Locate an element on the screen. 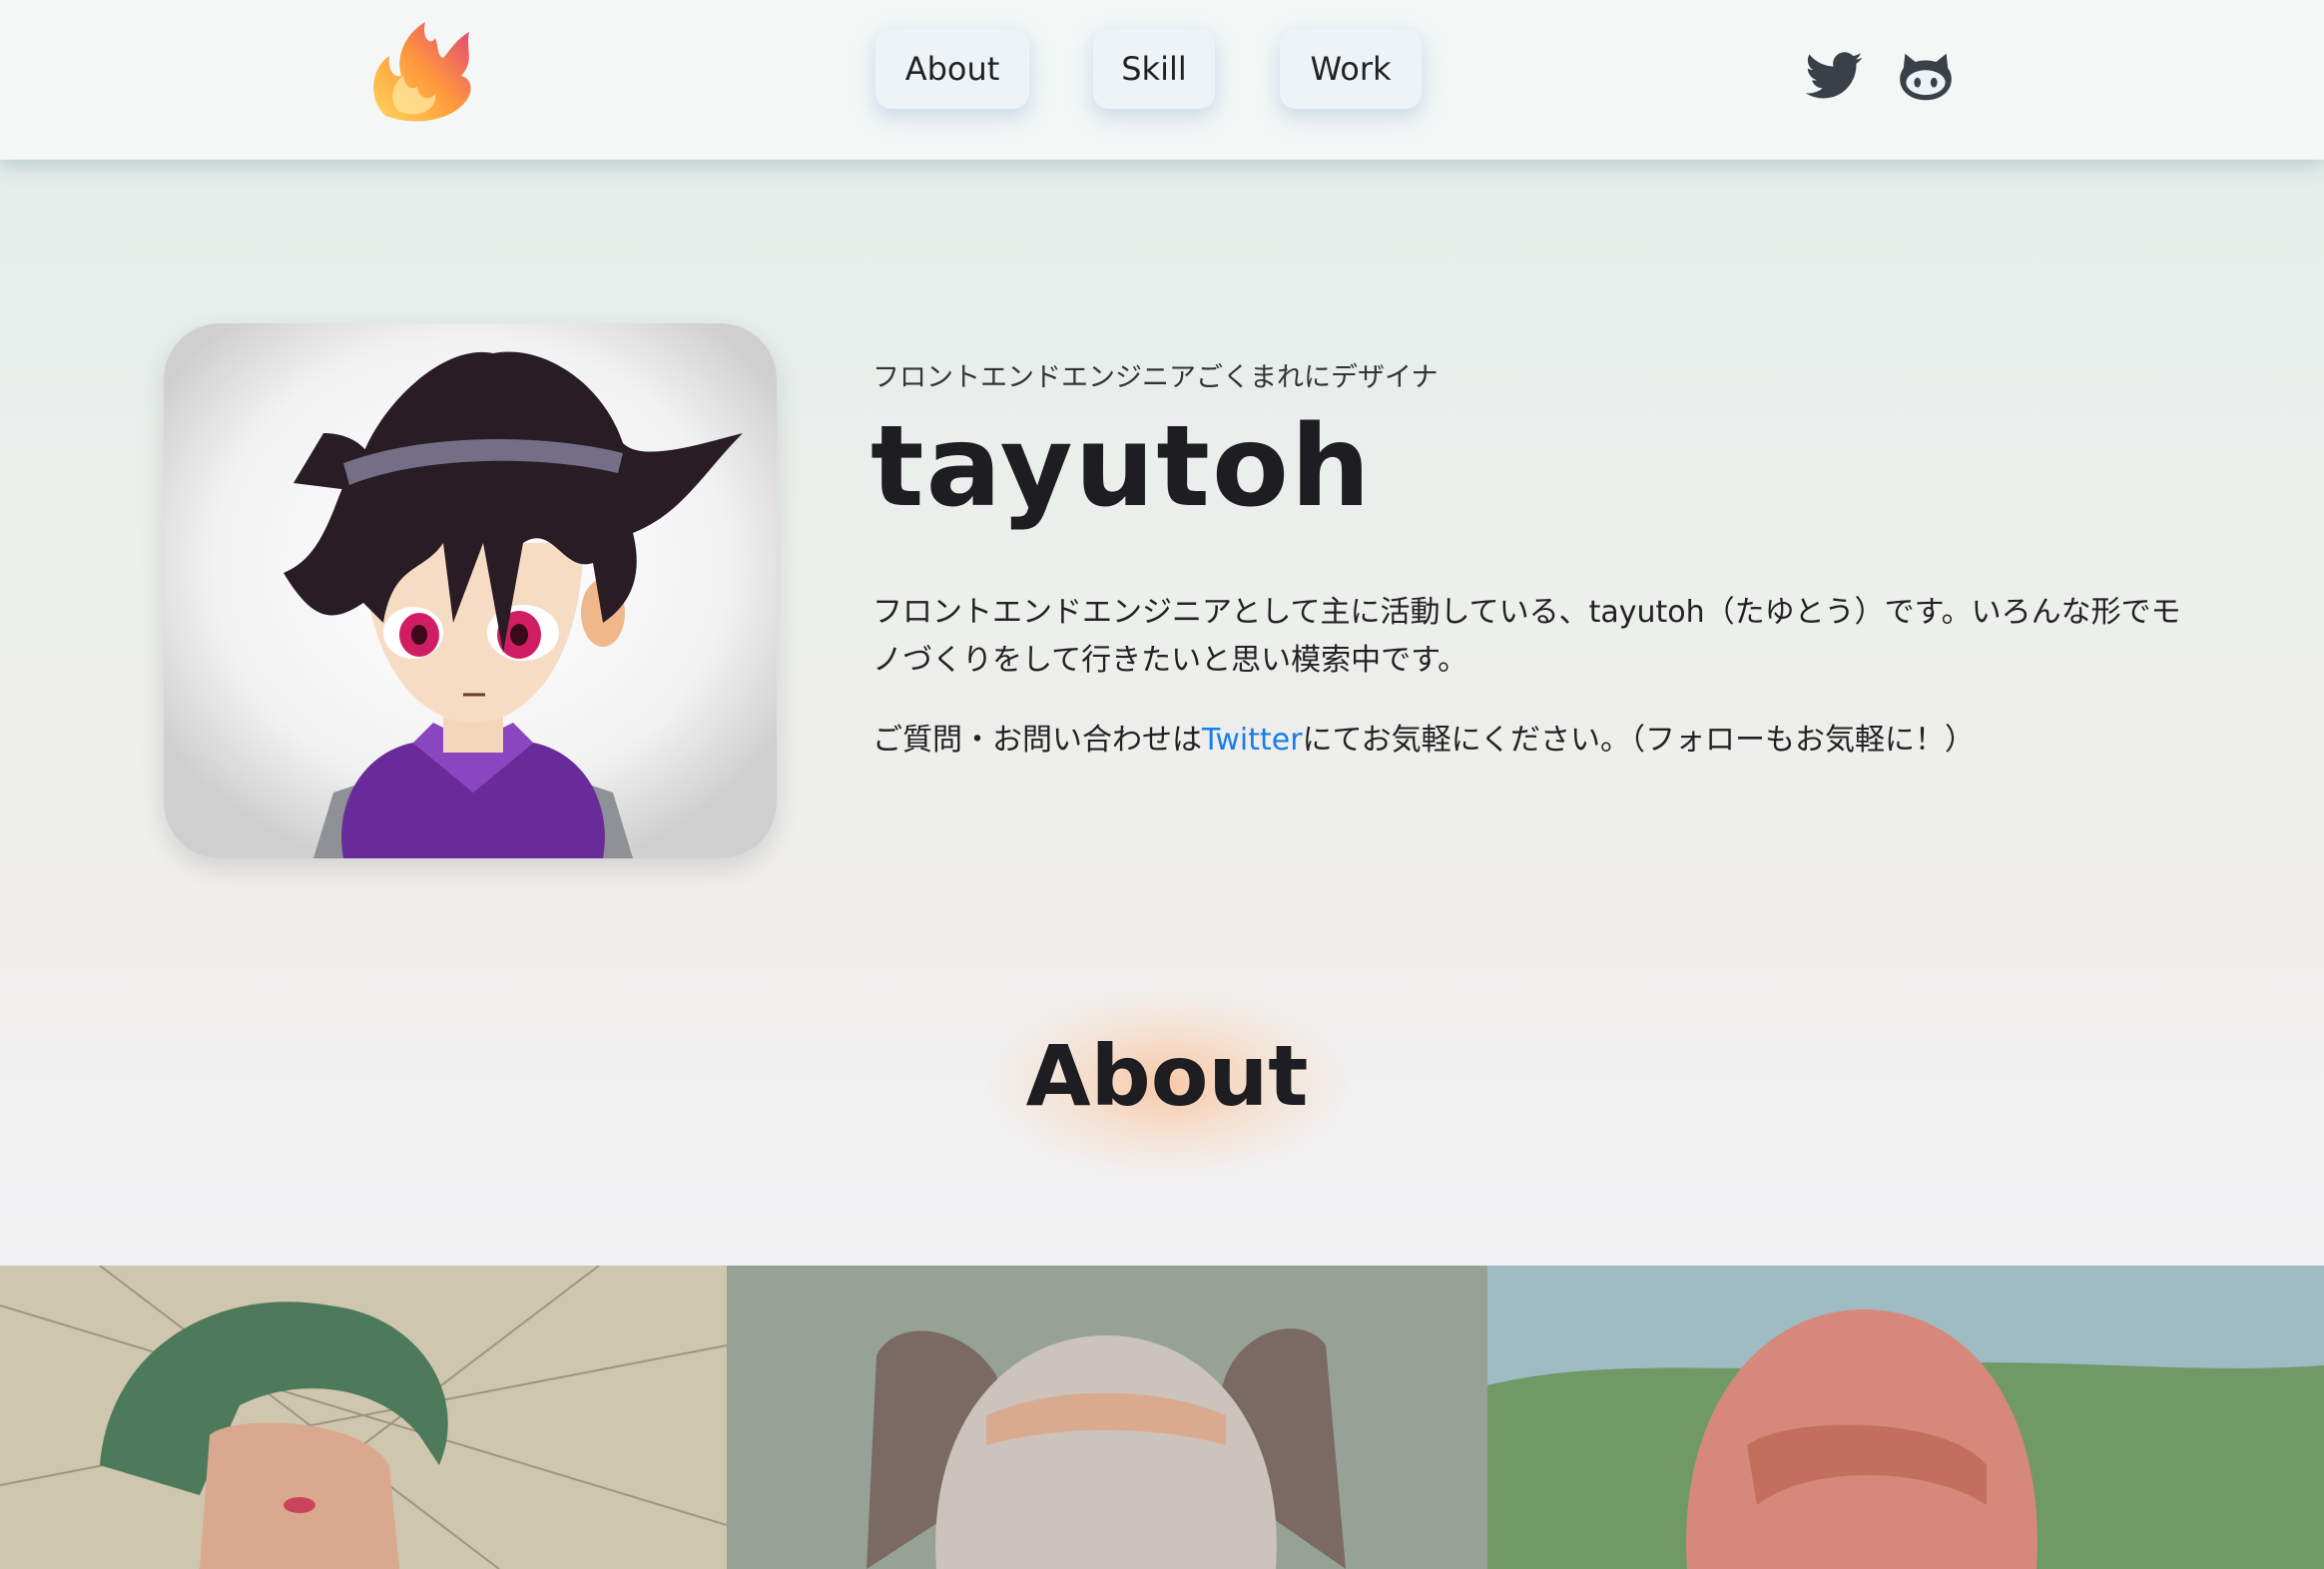  twitter-icon is located at coordinates (1834, 77).